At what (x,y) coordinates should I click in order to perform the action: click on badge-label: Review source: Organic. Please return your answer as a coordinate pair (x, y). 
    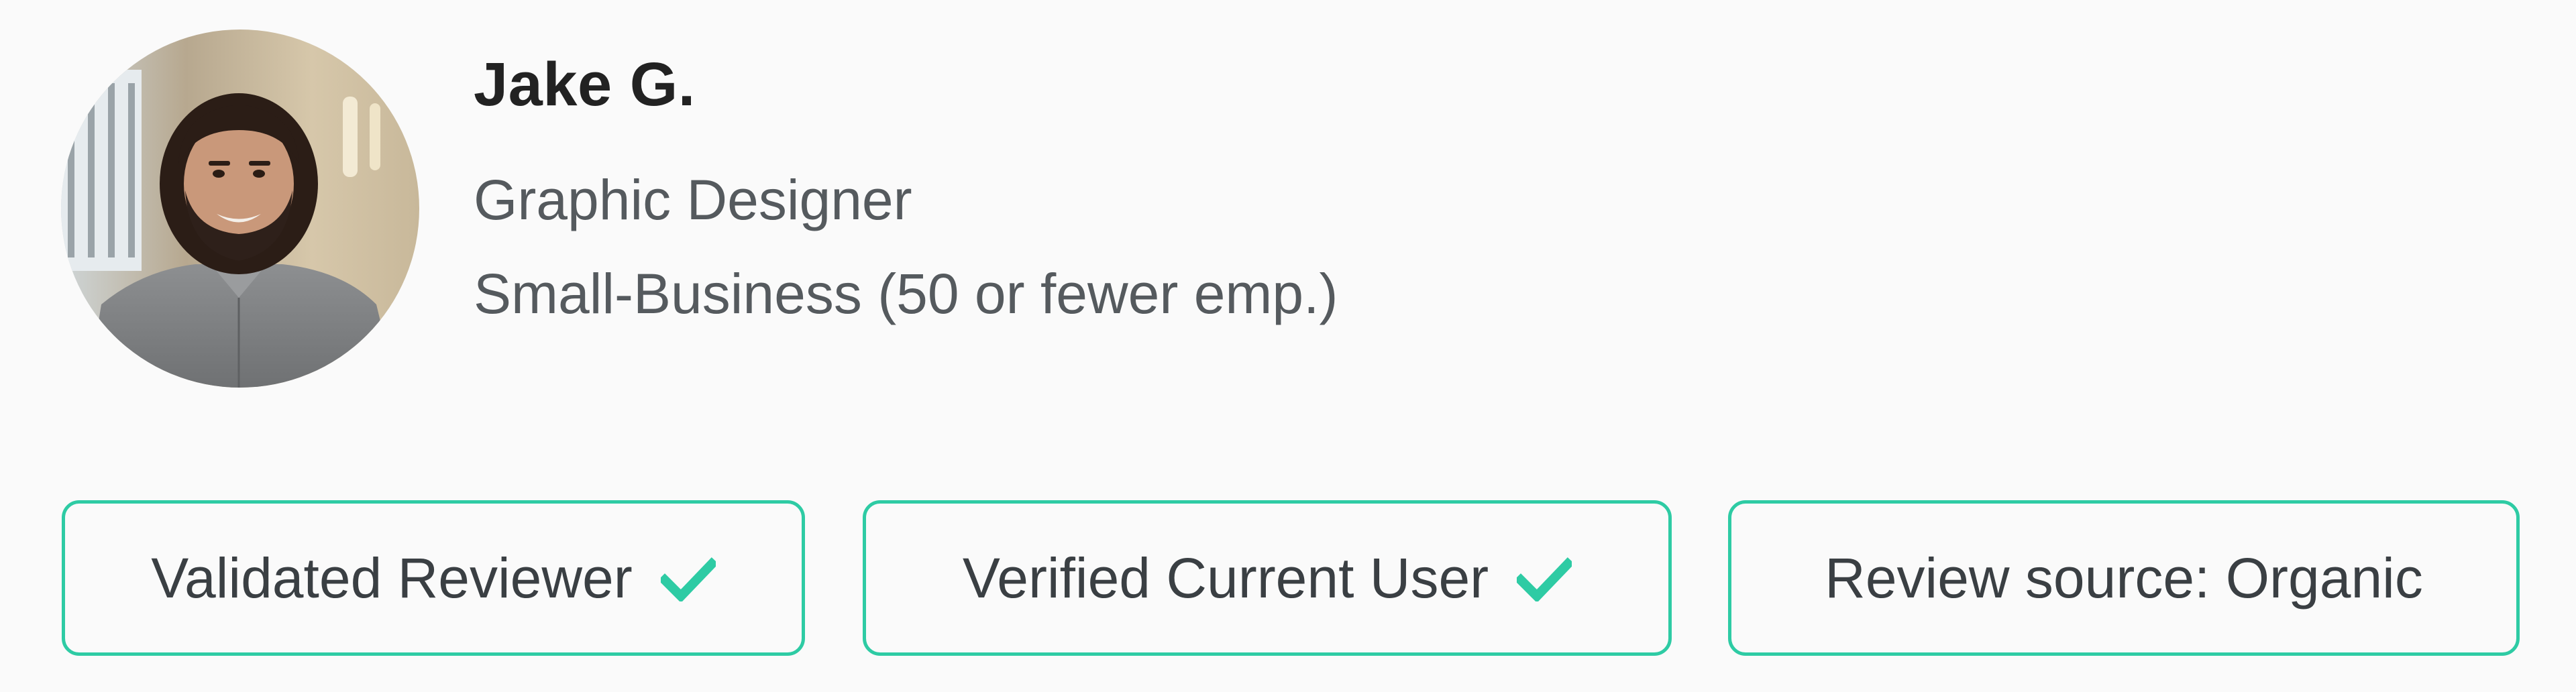
    Looking at the image, I should click on (2124, 578).